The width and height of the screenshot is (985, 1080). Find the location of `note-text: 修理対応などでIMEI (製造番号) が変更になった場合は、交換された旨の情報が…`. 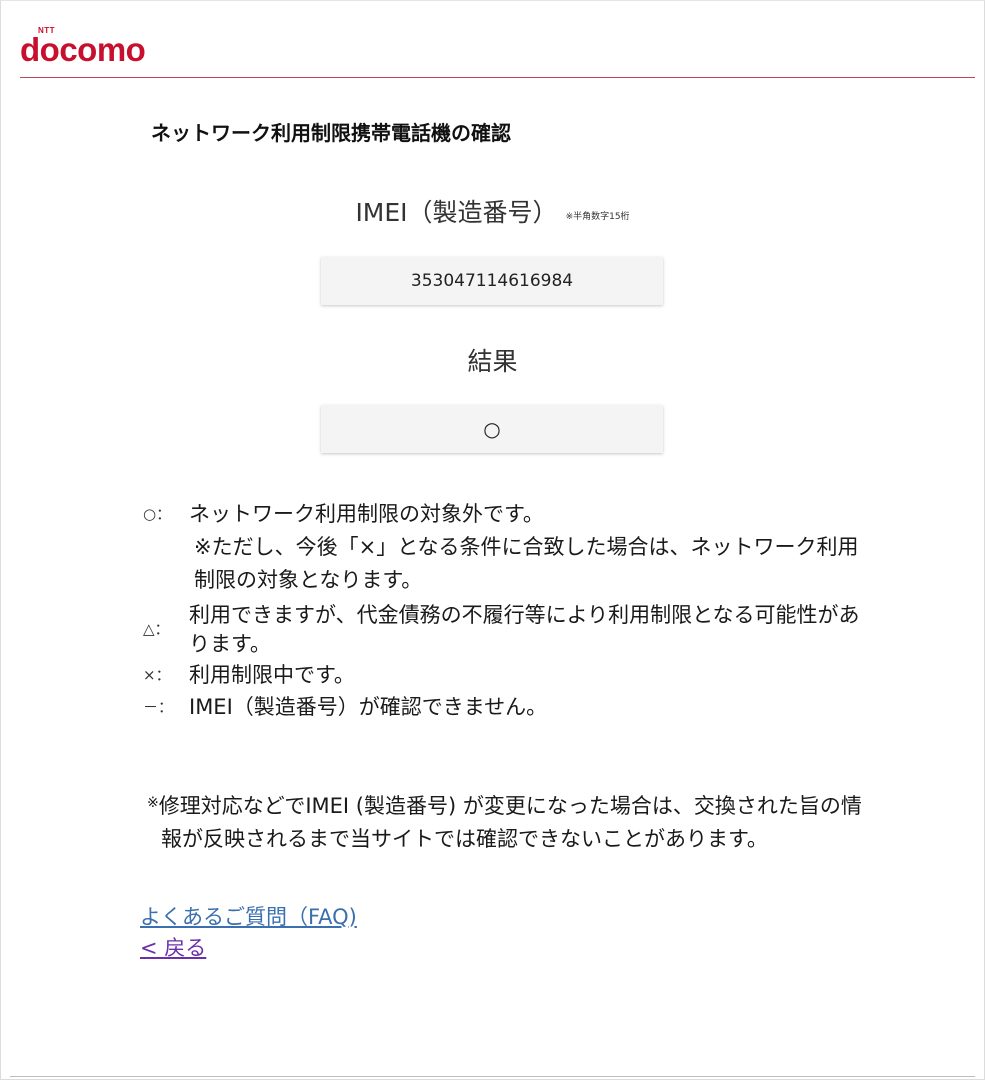

note-text: 修理対応などでIMEI (製造番号) が変更になった場合は、交換された旨の情報が… is located at coordinates (510, 822).